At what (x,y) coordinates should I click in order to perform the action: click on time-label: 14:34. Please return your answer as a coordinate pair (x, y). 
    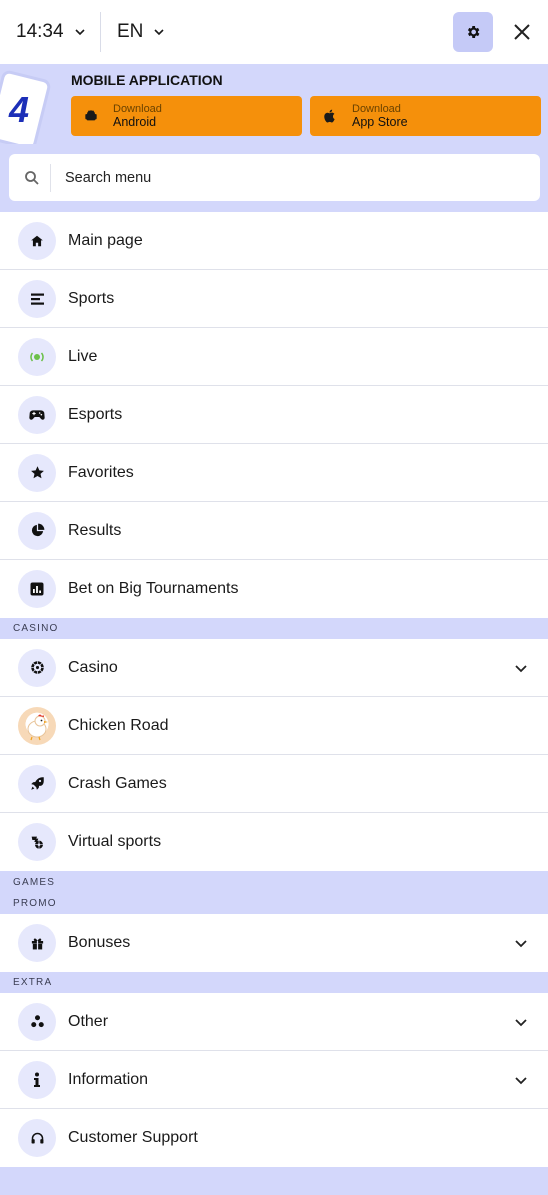
    Looking at the image, I should click on (40, 31).